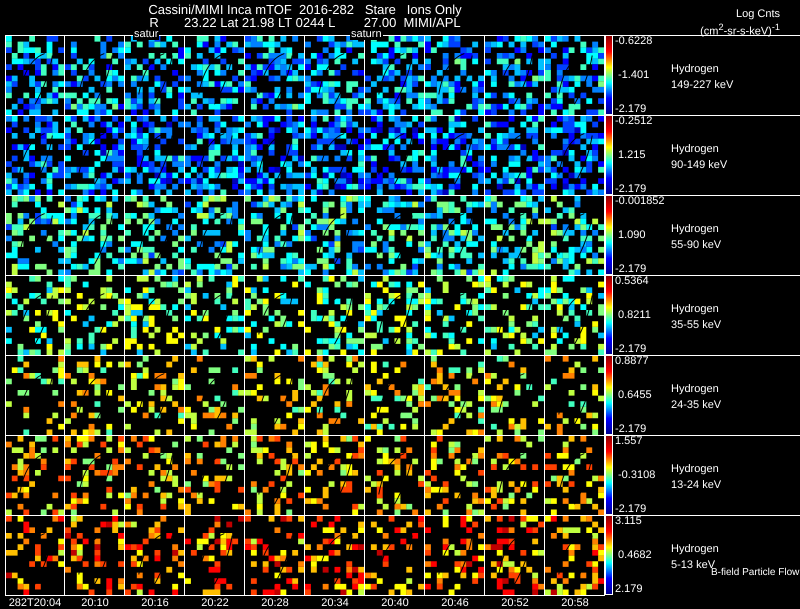 This screenshot has width=800, height=609. I want to click on time-label: 20:52, so click(515, 603).